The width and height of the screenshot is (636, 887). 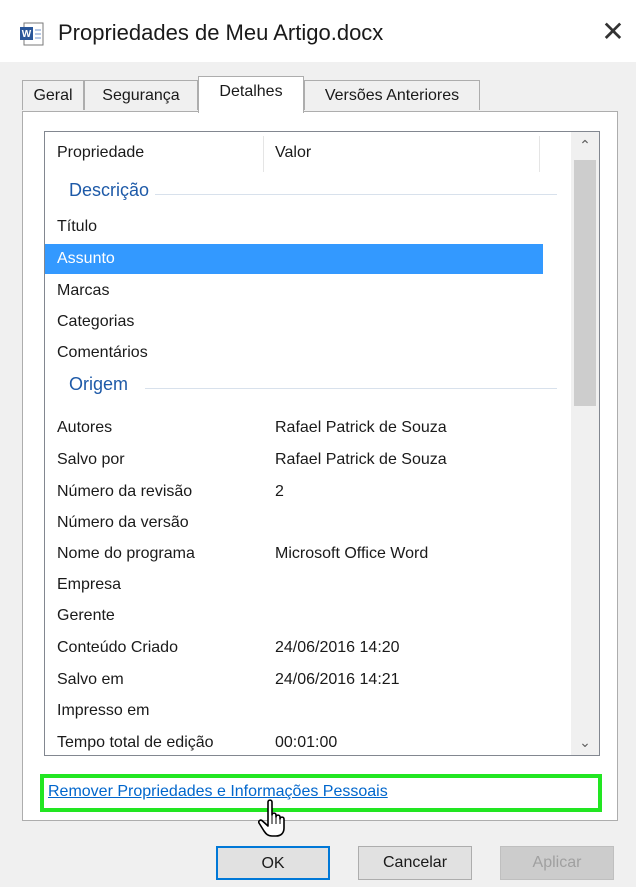 I want to click on title-bar: W Propriedades de Meu Artigo.docx ✕, so click(x=318, y=31).